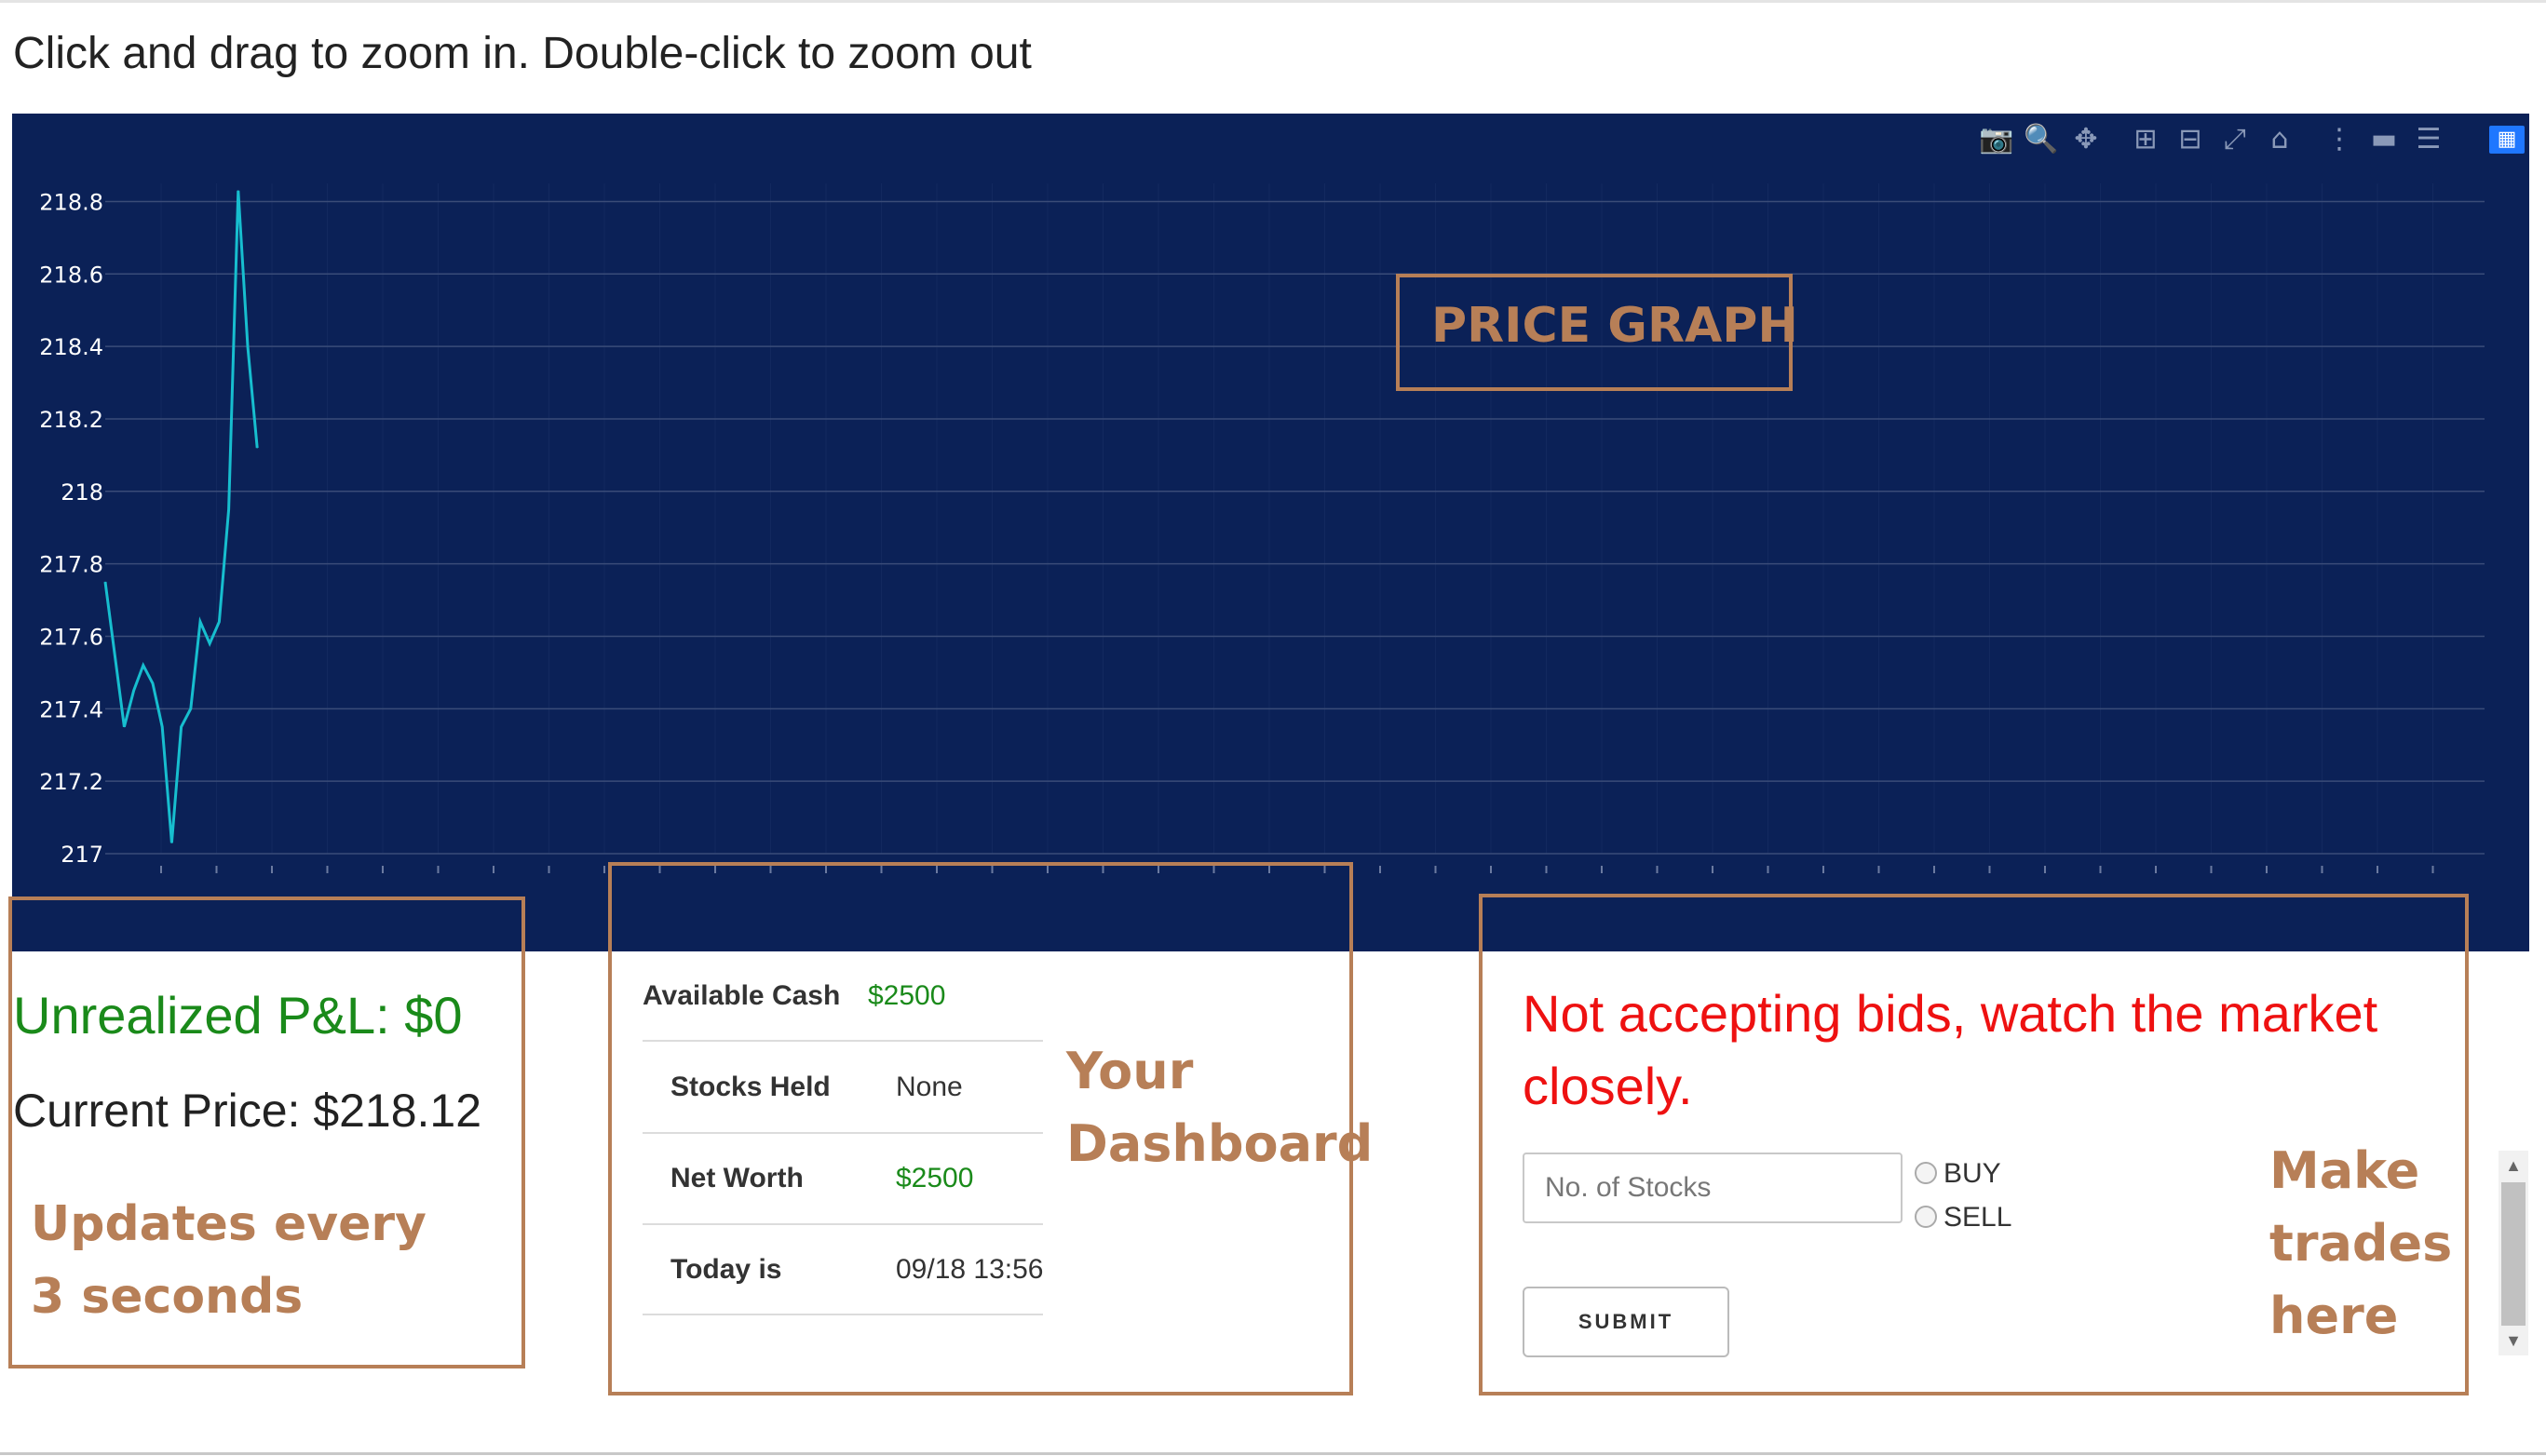 The width and height of the screenshot is (2546, 1456). What do you see at coordinates (970, 1269) in the screenshot?
I see `today-value: 09/18 13:56` at bounding box center [970, 1269].